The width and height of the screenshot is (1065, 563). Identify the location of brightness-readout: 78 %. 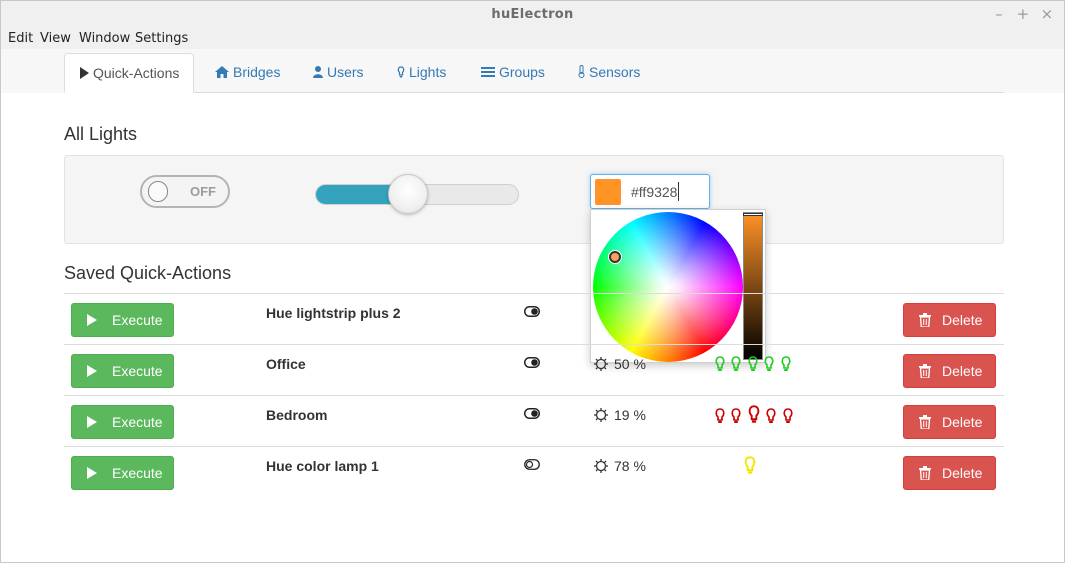
(620, 466).